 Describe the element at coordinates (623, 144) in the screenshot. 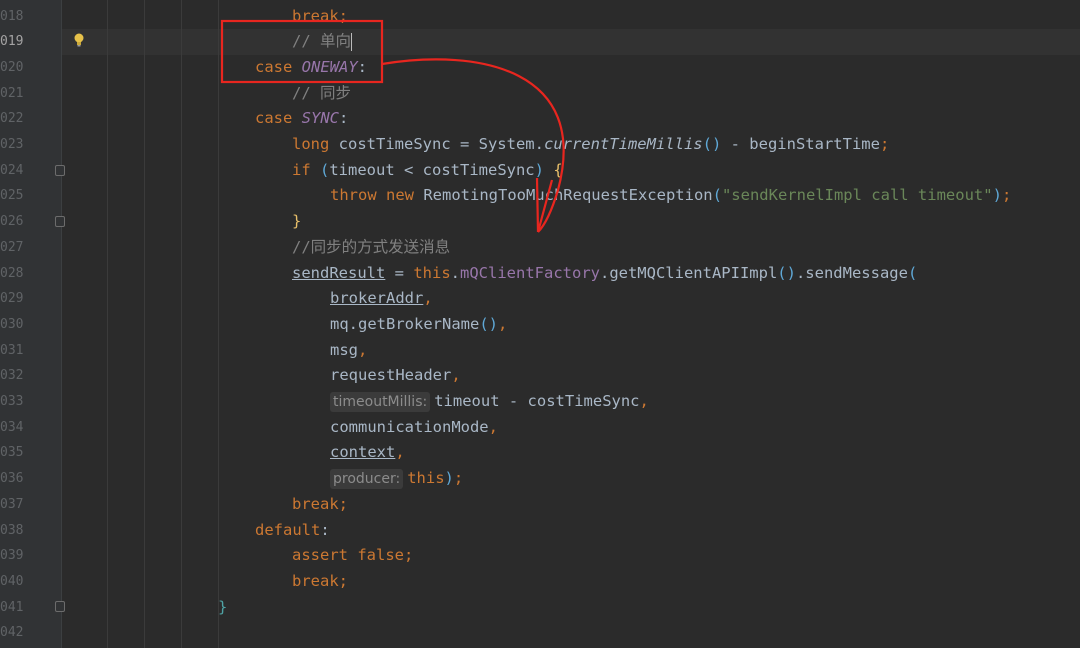

I see `code-token: currentTimeMillis` at that location.